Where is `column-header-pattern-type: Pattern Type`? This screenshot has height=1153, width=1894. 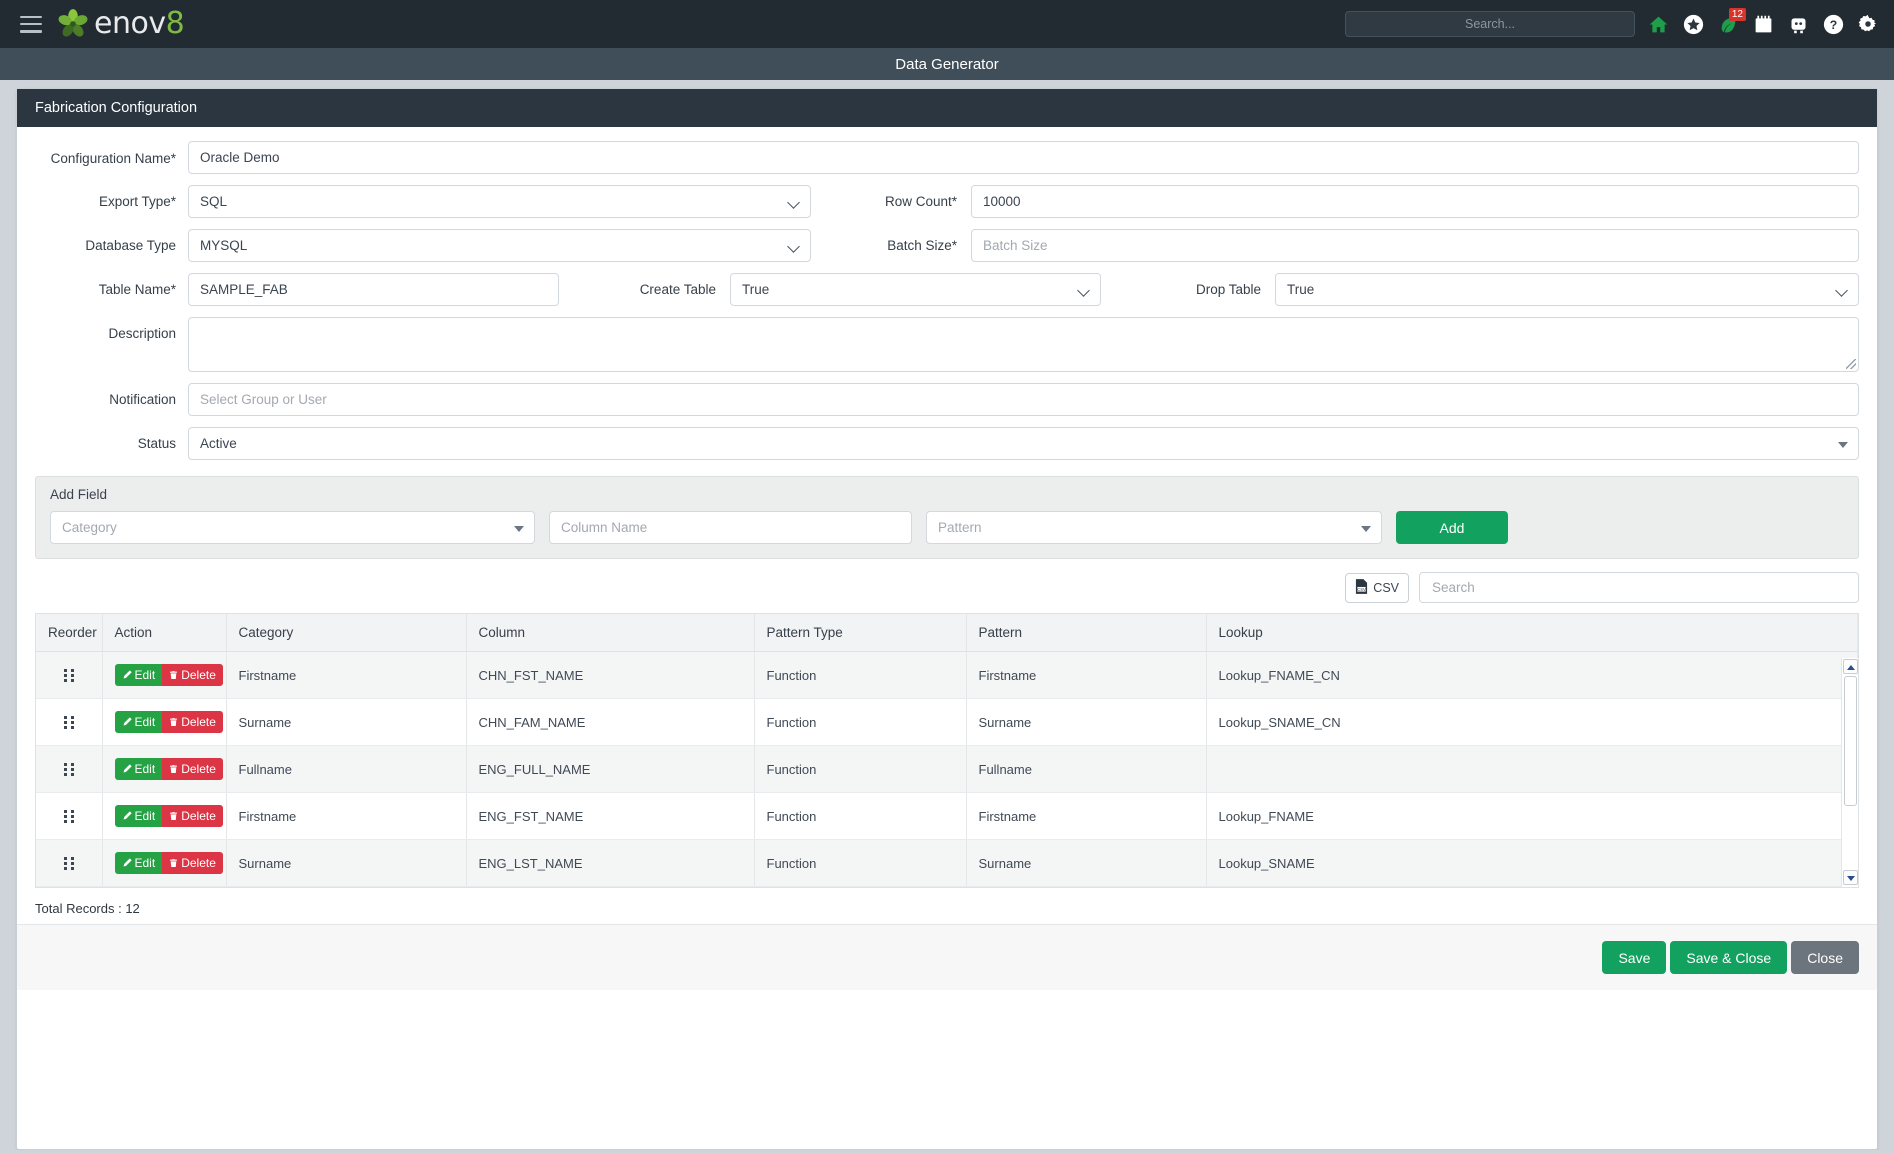 column-header-pattern-type: Pattern Type is located at coordinates (860, 633).